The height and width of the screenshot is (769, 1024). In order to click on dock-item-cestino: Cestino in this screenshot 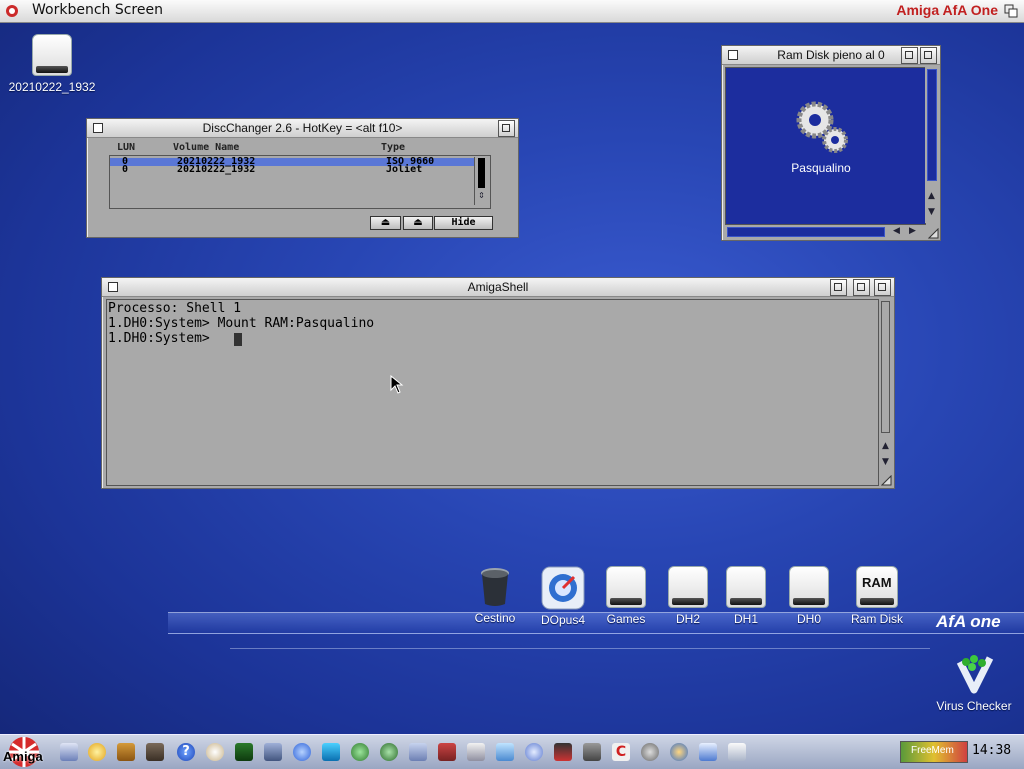, I will do `click(495, 595)`.